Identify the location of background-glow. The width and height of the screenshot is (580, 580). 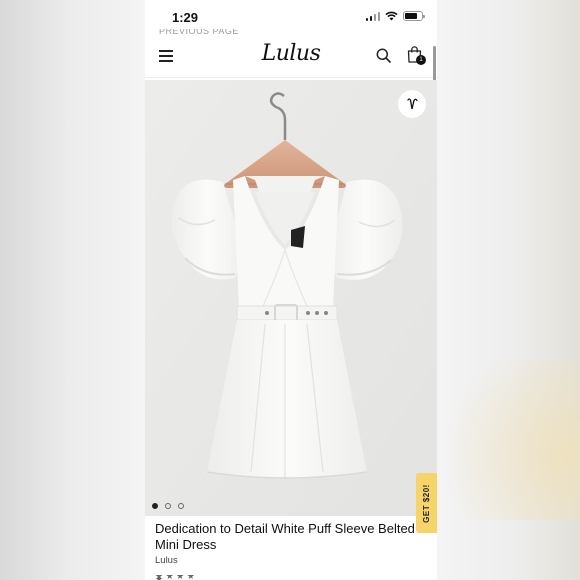
(500, 440).